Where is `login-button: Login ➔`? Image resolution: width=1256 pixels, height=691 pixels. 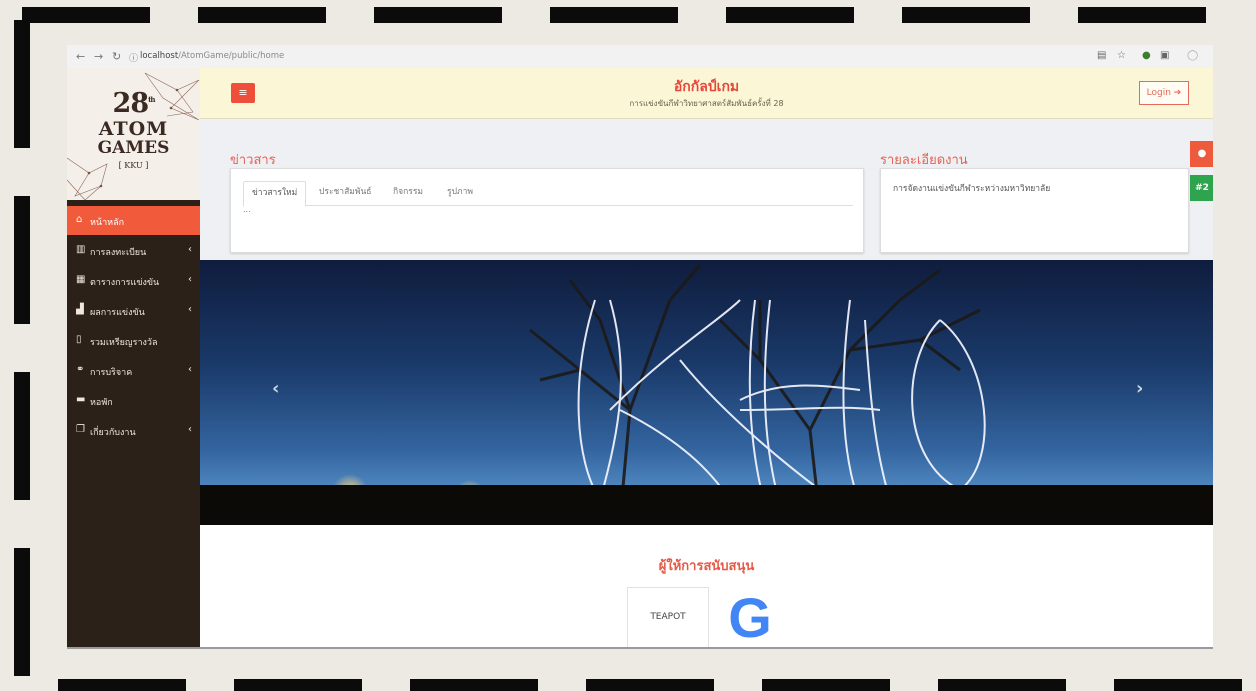
login-button: Login ➔ is located at coordinates (1164, 93).